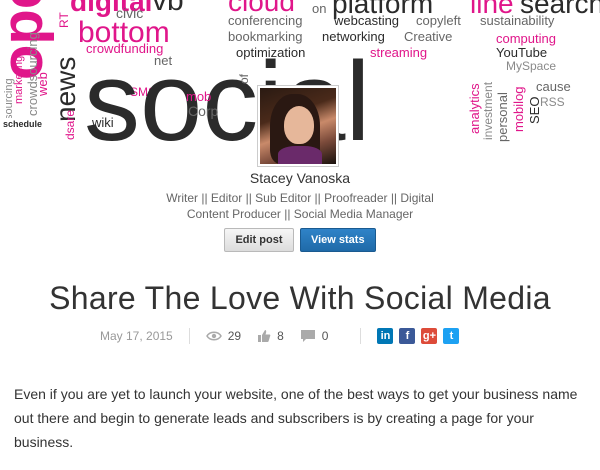 The width and height of the screenshot is (600, 470). What do you see at coordinates (223, 336) in the screenshot?
I see `views-stat: 29` at bounding box center [223, 336].